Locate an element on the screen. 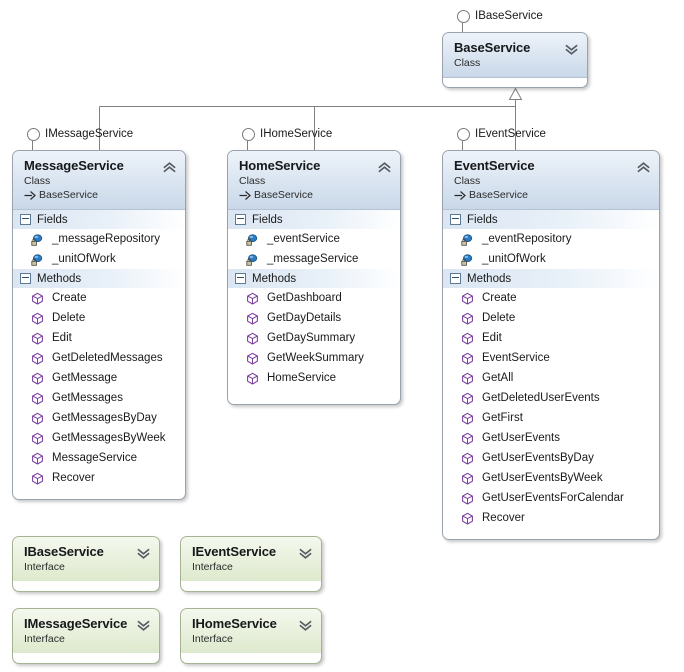  member-row: GetDaySummary is located at coordinates (314, 338).